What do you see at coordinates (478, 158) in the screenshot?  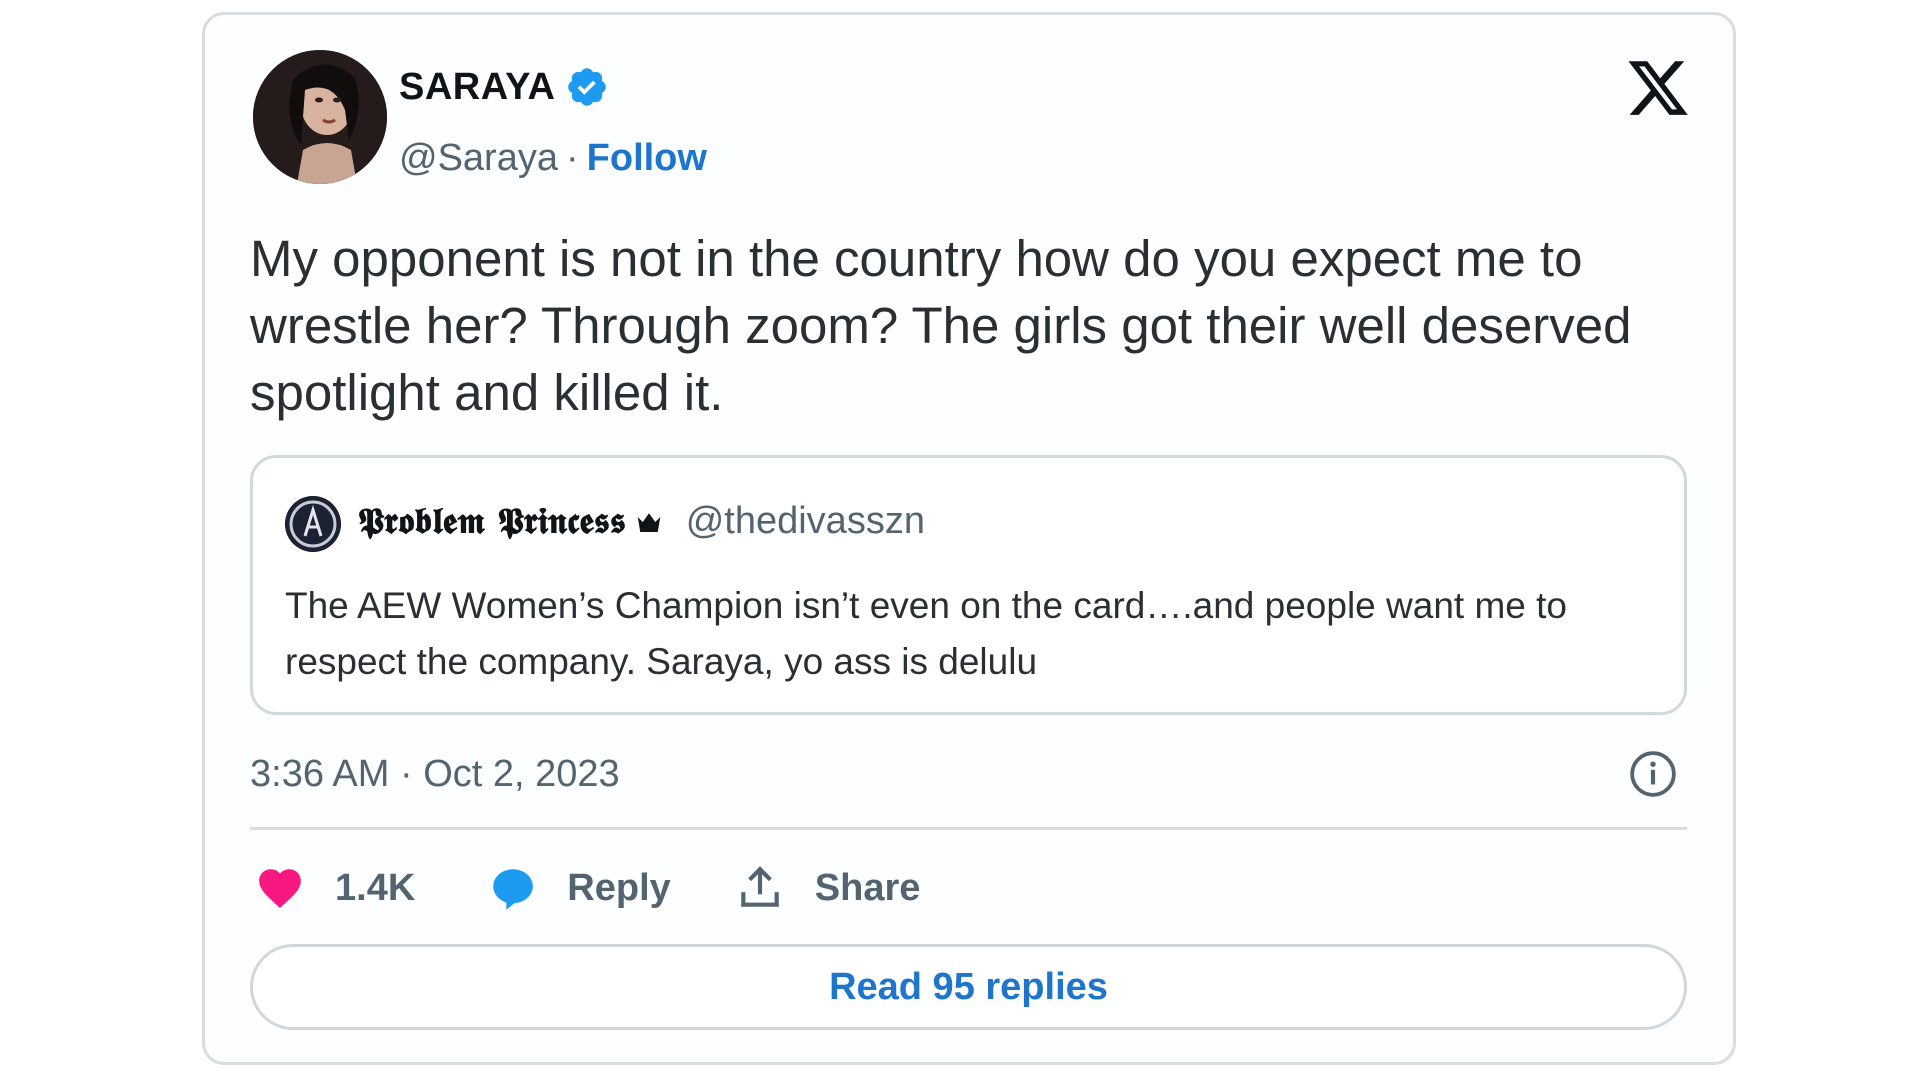 I see `author-handle: @Saraya` at bounding box center [478, 158].